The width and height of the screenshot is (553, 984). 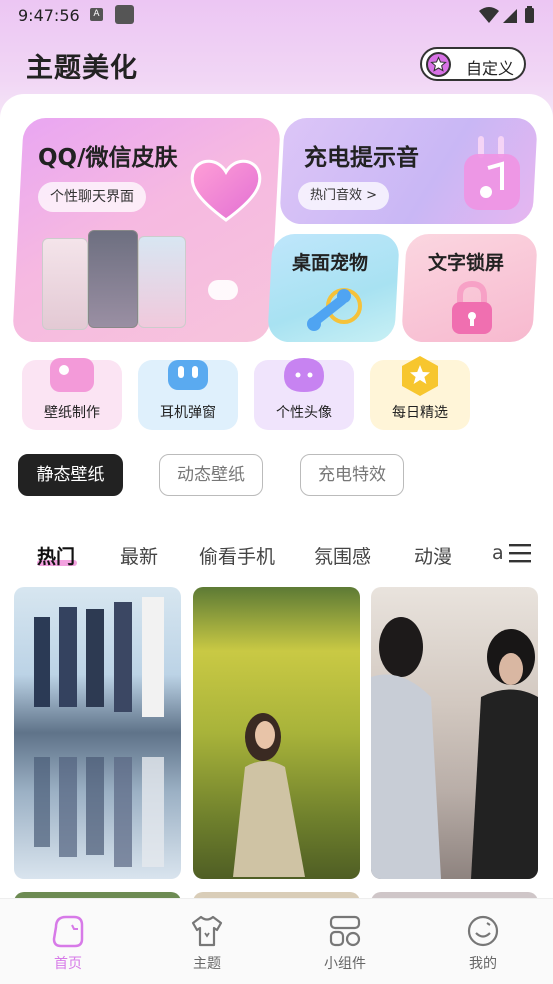 I want to click on nav-label: 我的, so click(x=483, y=964).